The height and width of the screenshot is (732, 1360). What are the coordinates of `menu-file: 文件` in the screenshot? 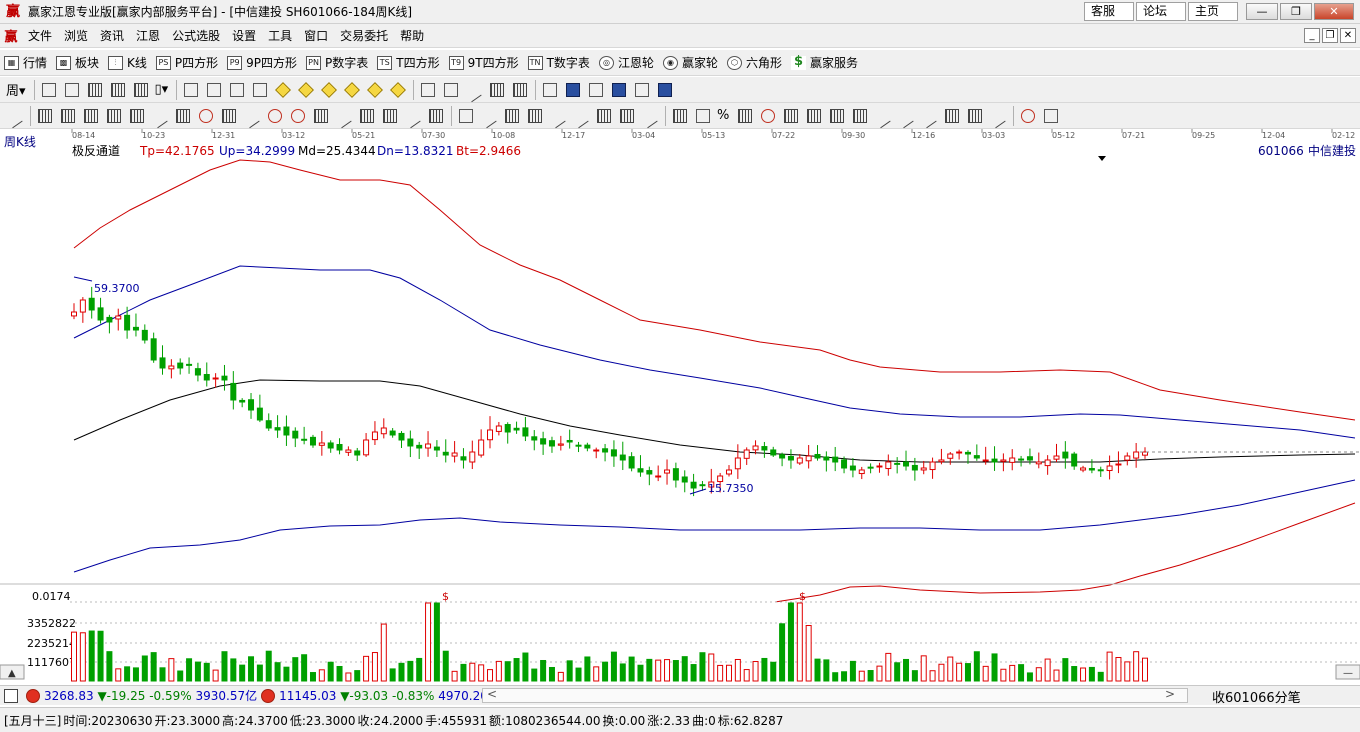 It's located at (40, 35).